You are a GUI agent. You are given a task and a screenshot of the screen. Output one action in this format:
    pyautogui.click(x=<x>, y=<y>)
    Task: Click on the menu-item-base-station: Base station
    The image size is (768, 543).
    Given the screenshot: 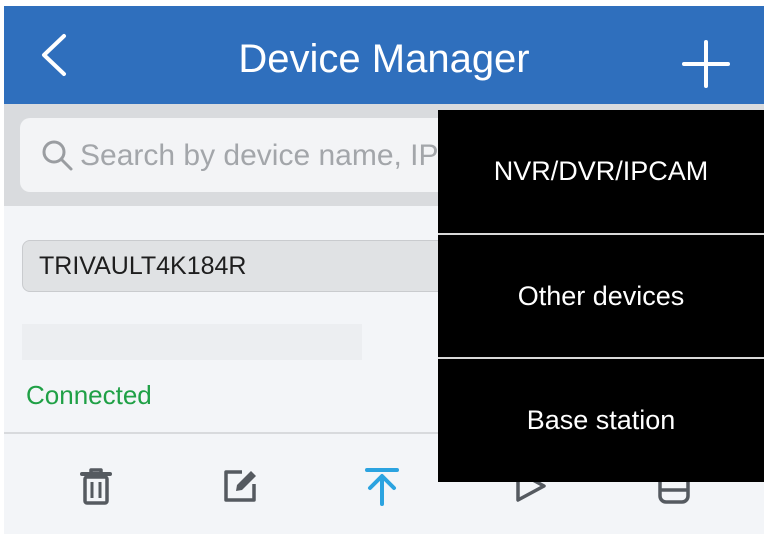 What is the action you would take?
    pyautogui.click(x=601, y=420)
    